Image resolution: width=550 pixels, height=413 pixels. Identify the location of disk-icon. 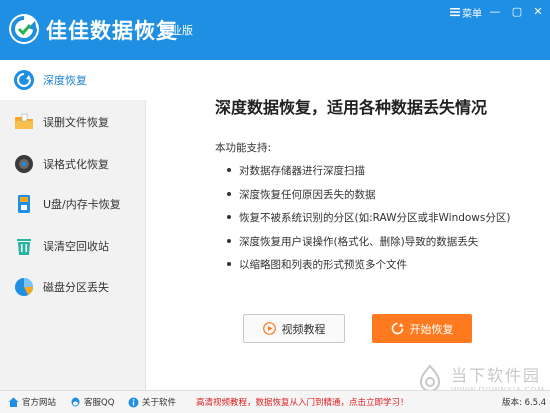
(24, 164).